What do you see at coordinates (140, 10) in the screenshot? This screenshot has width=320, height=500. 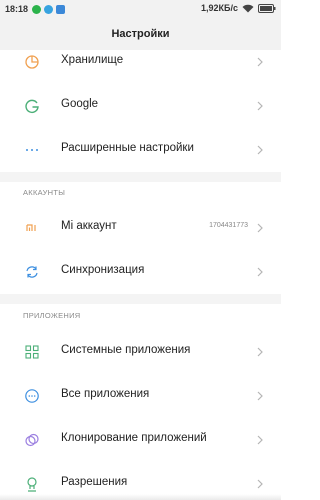 I see `status-bar: 18:18 1,92КБ/с` at bounding box center [140, 10].